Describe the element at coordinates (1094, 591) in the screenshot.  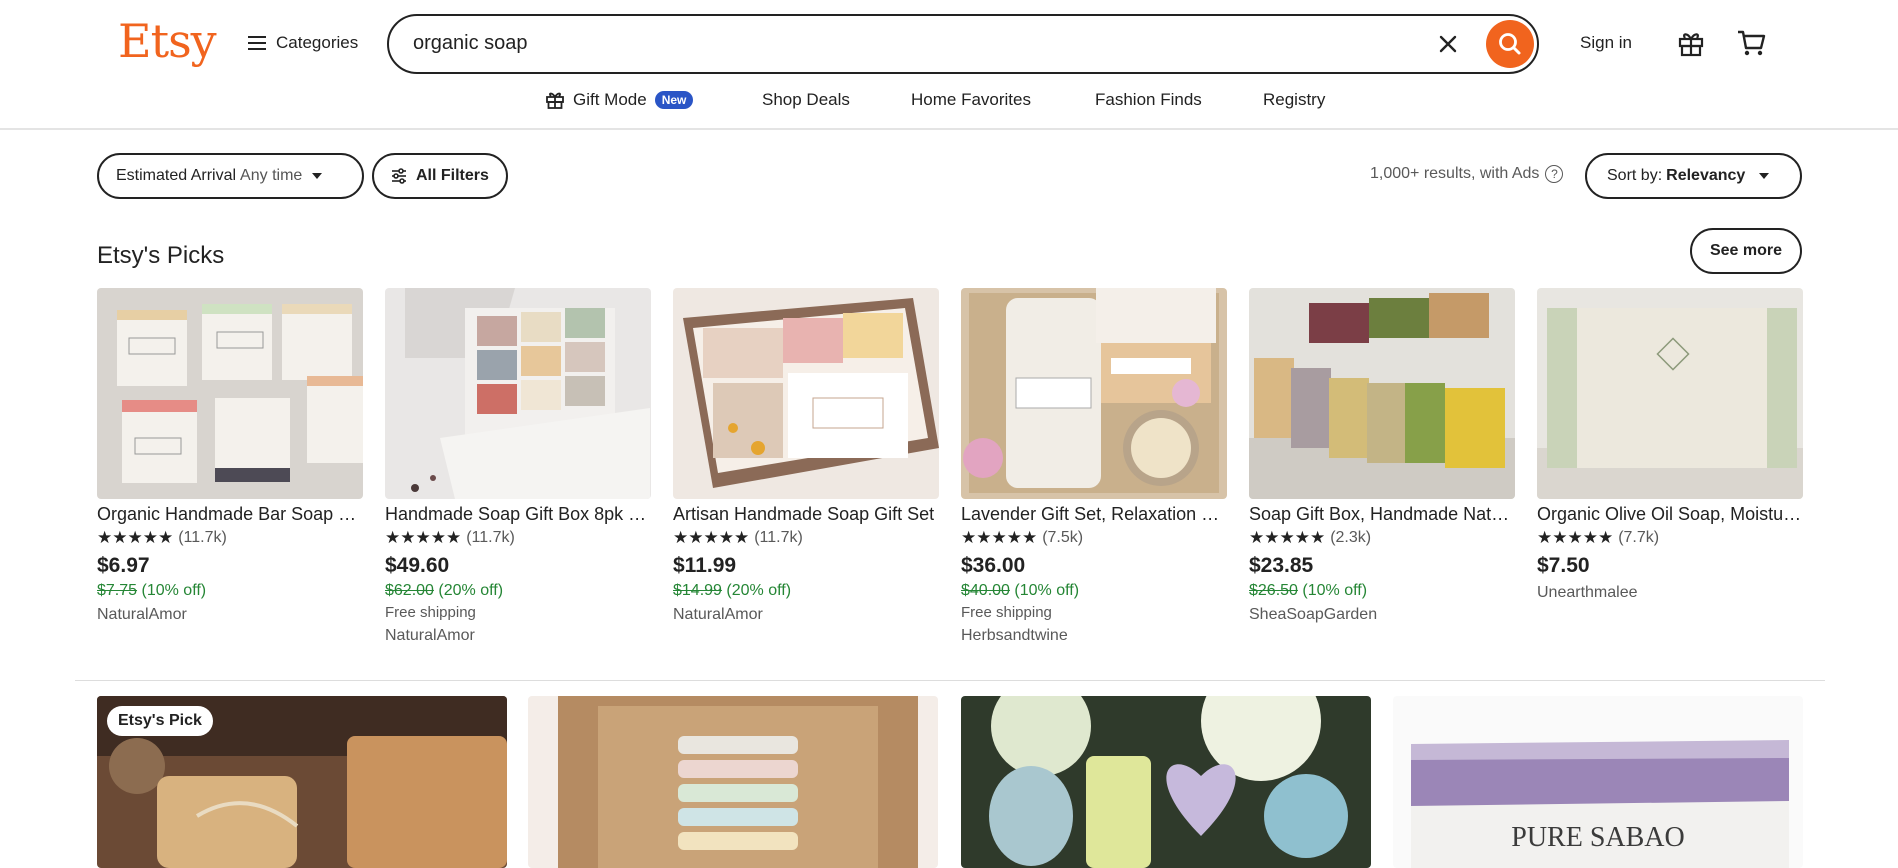
I see `discount-line: $40.00 (10% off)` at that location.